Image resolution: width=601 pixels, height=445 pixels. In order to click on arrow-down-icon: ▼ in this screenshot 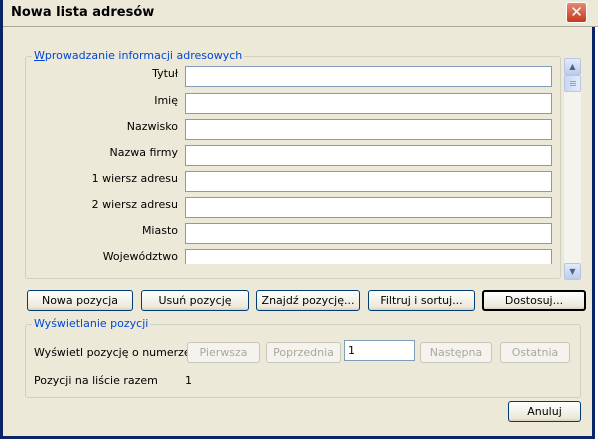, I will do `click(572, 271)`.